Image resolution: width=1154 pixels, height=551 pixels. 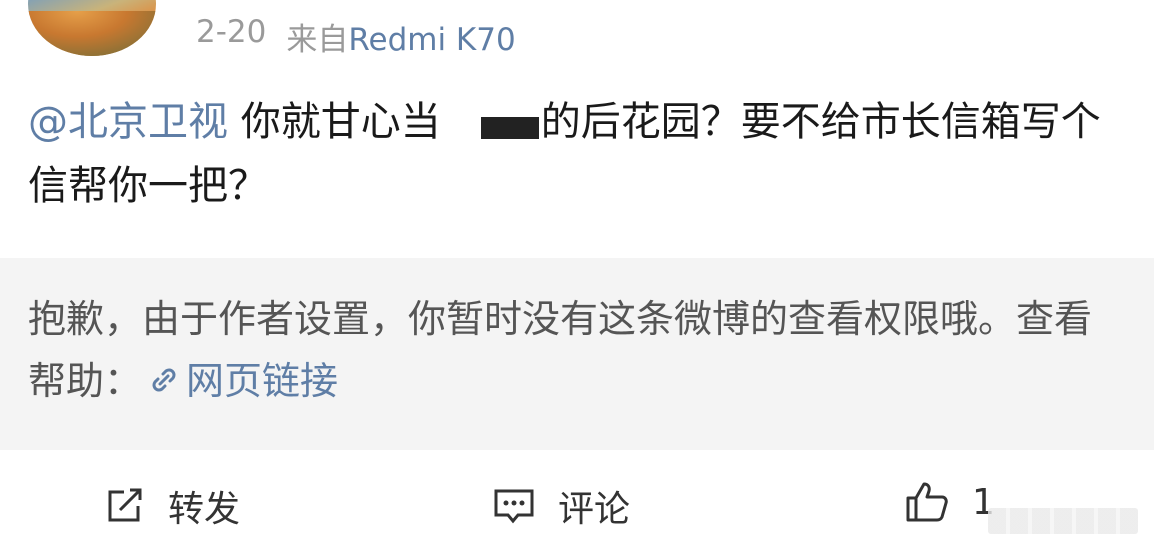 What do you see at coordinates (594, 509) in the screenshot?
I see `comment-label: 评论` at bounding box center [594, 509].